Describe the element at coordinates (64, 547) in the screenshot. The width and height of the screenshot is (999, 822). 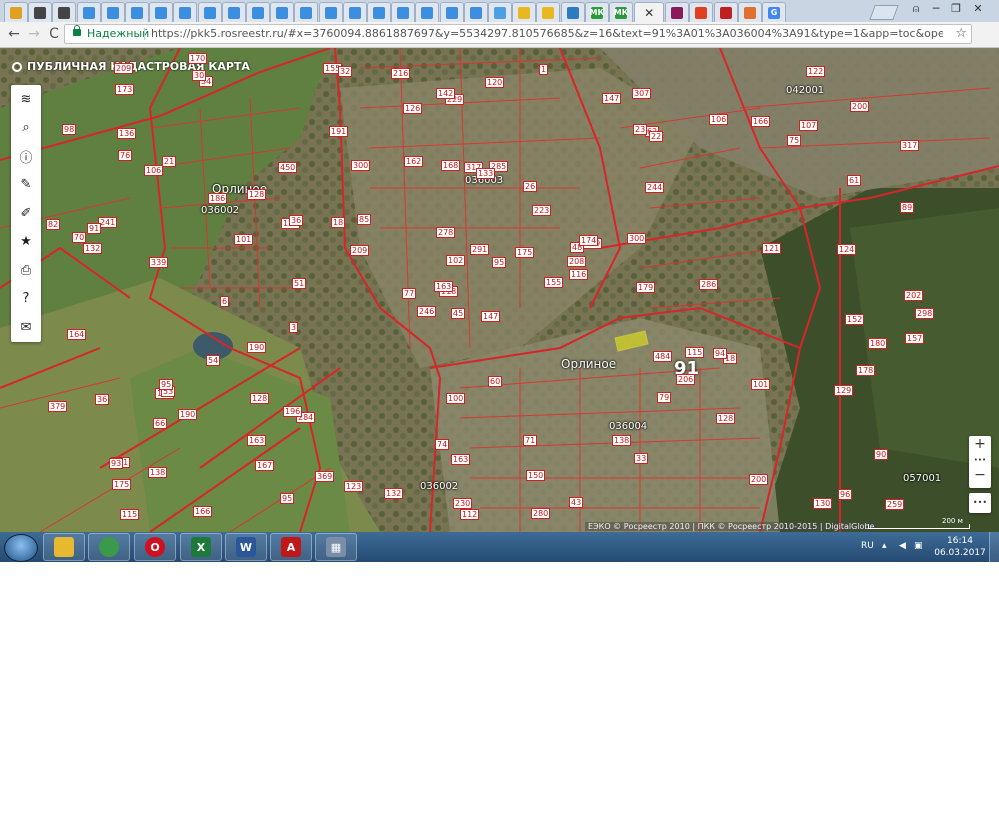
I see `taskbar-app` at that location.